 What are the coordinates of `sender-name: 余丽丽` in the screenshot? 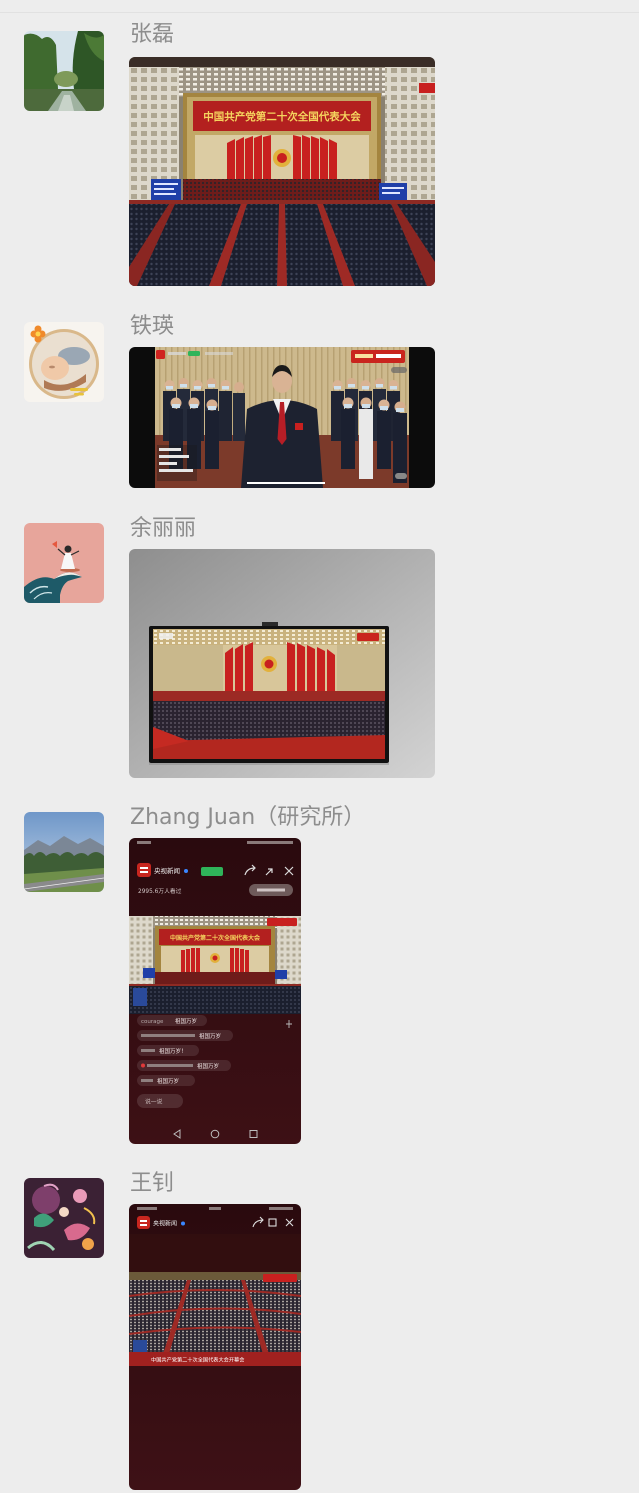 It's located at (163, 528).